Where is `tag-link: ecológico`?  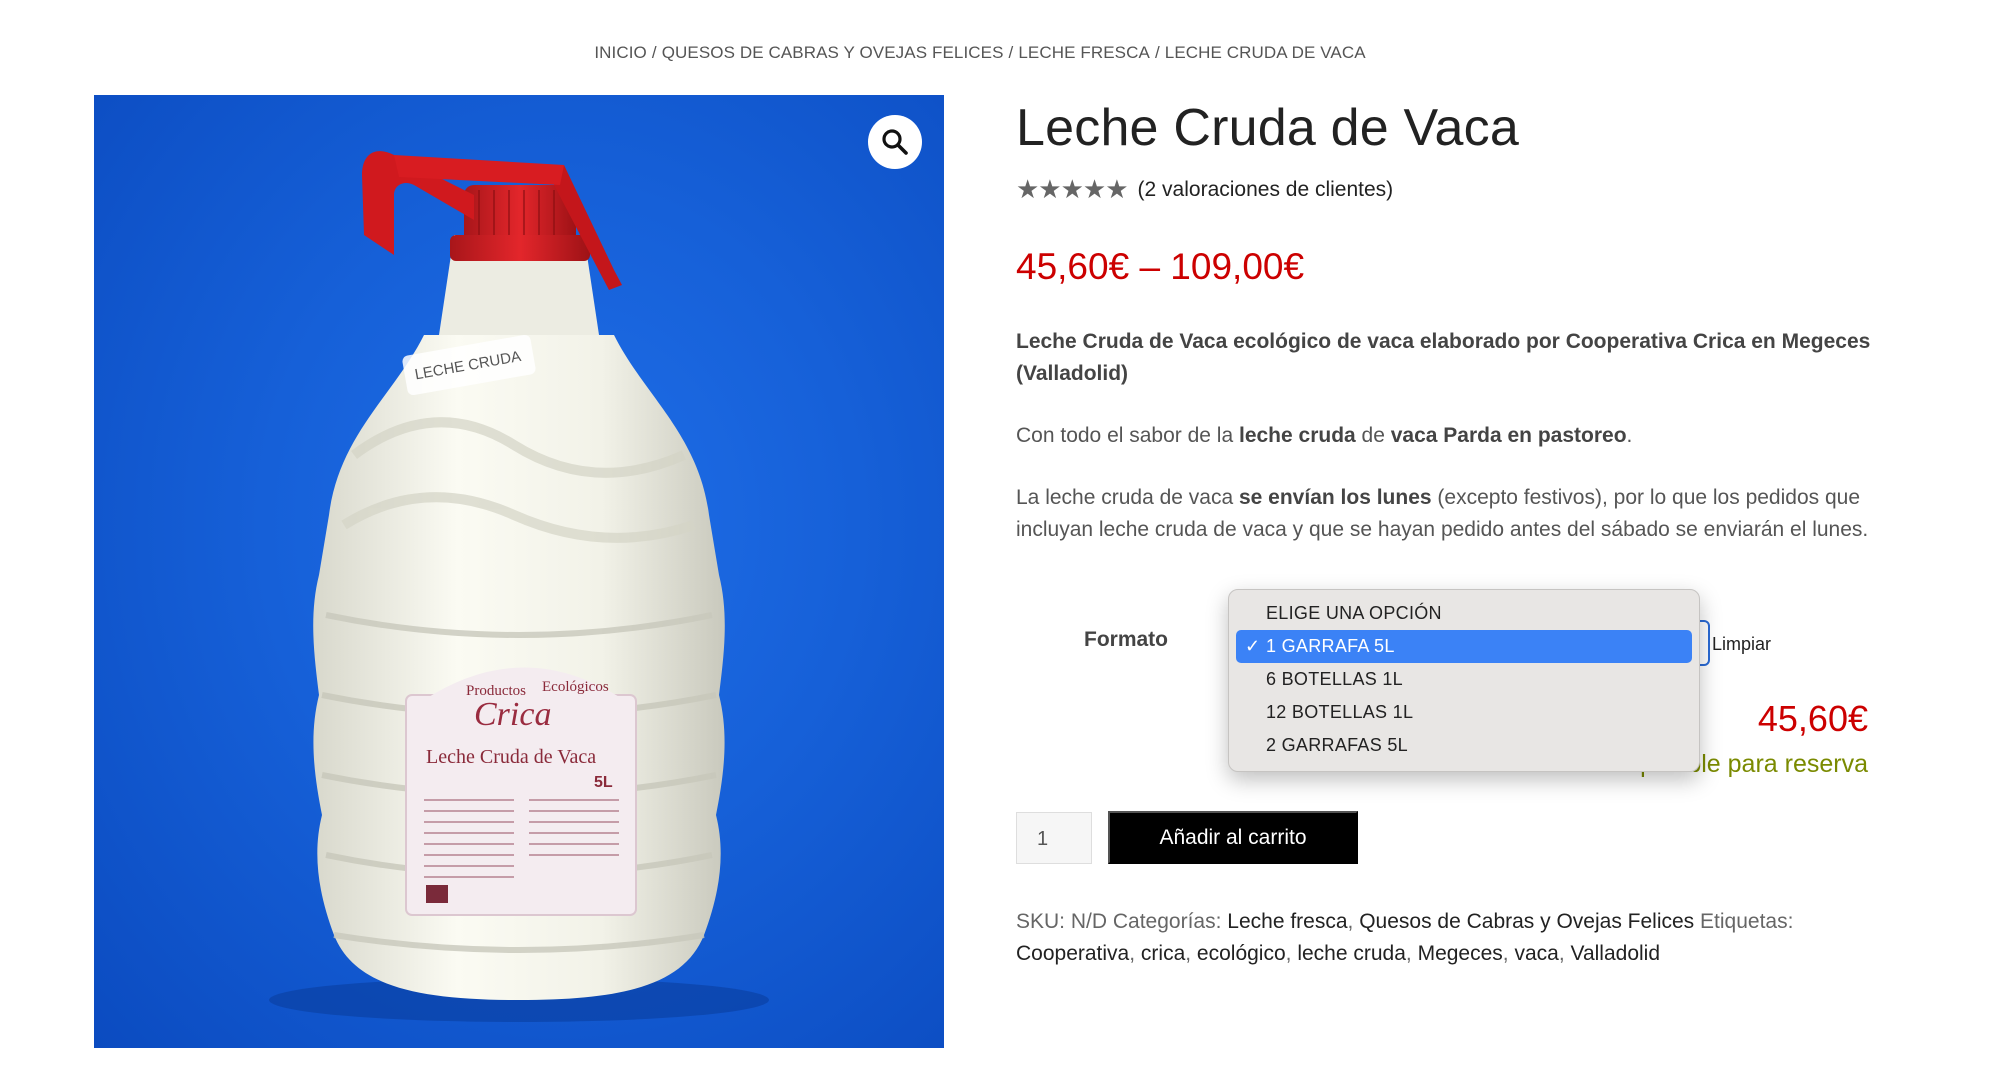 tag-link: ecológico is located at coordinates (1241, 953).